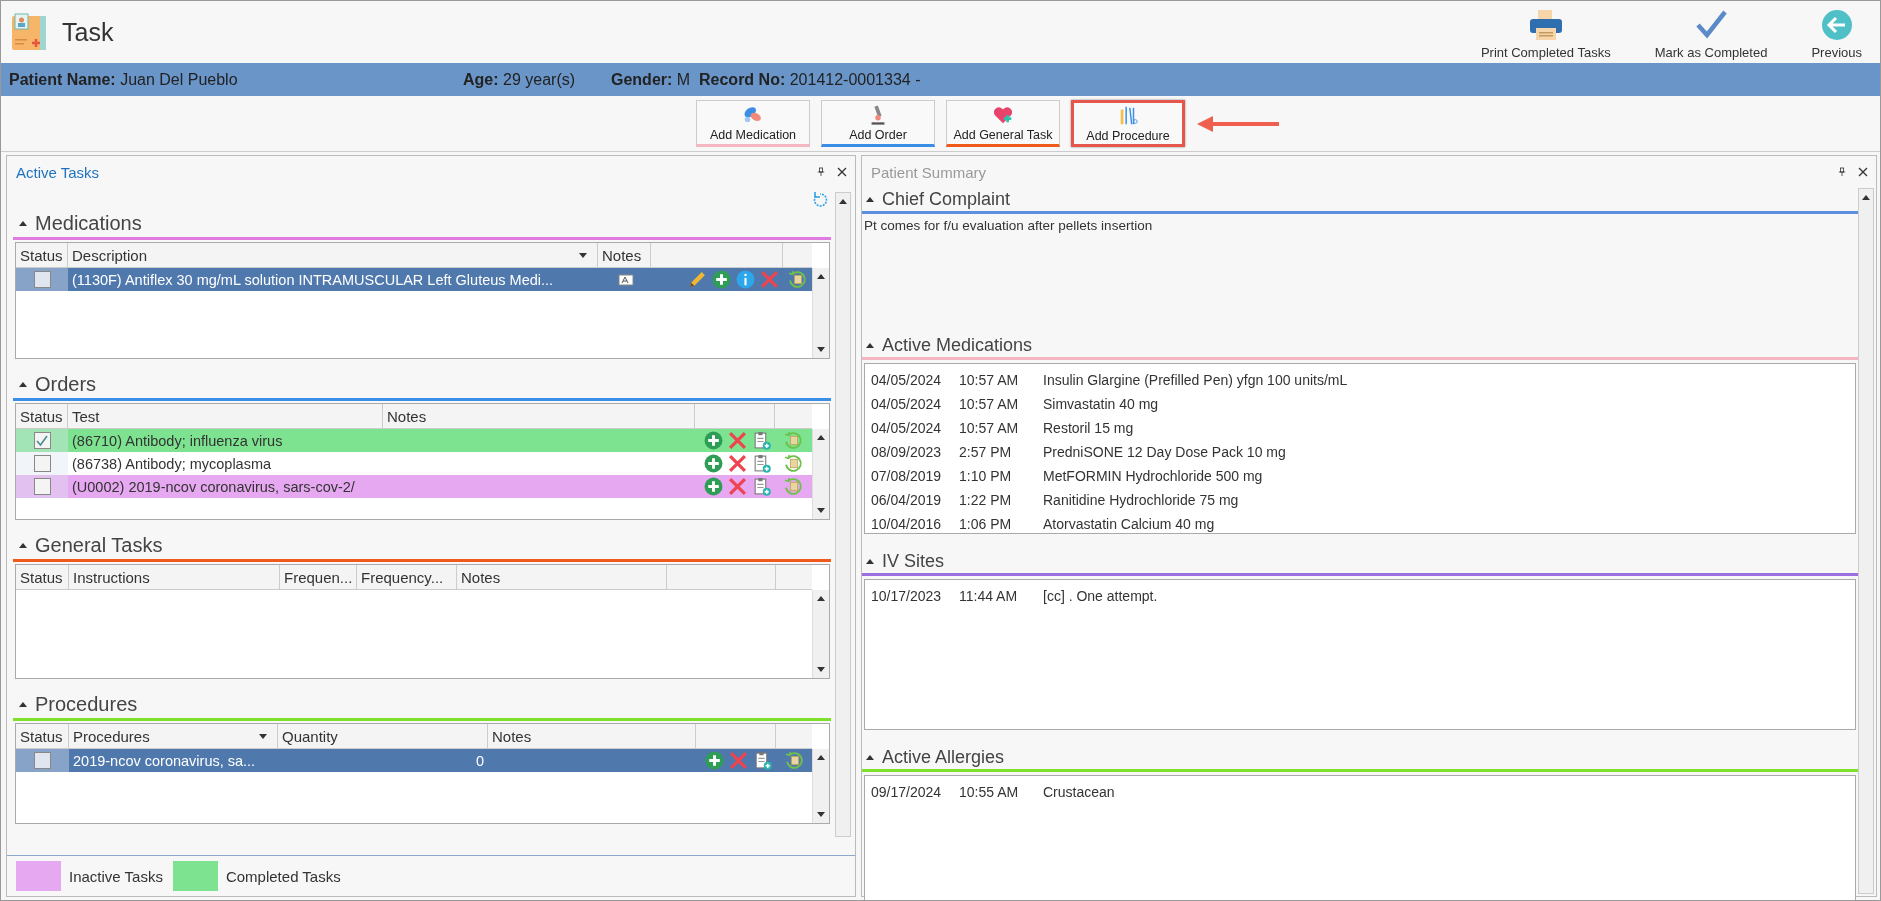 The image size is (1881, 901). I want to click on add-procedure-button: Add Procedure, so click(1128, 123).